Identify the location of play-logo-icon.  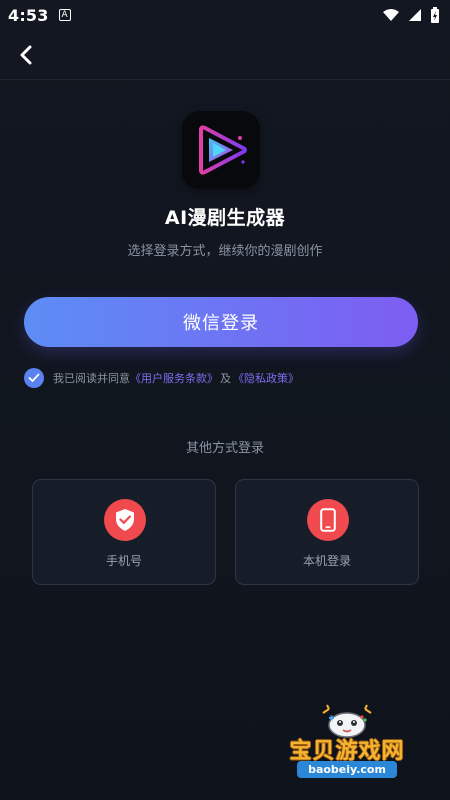
(223, 150).